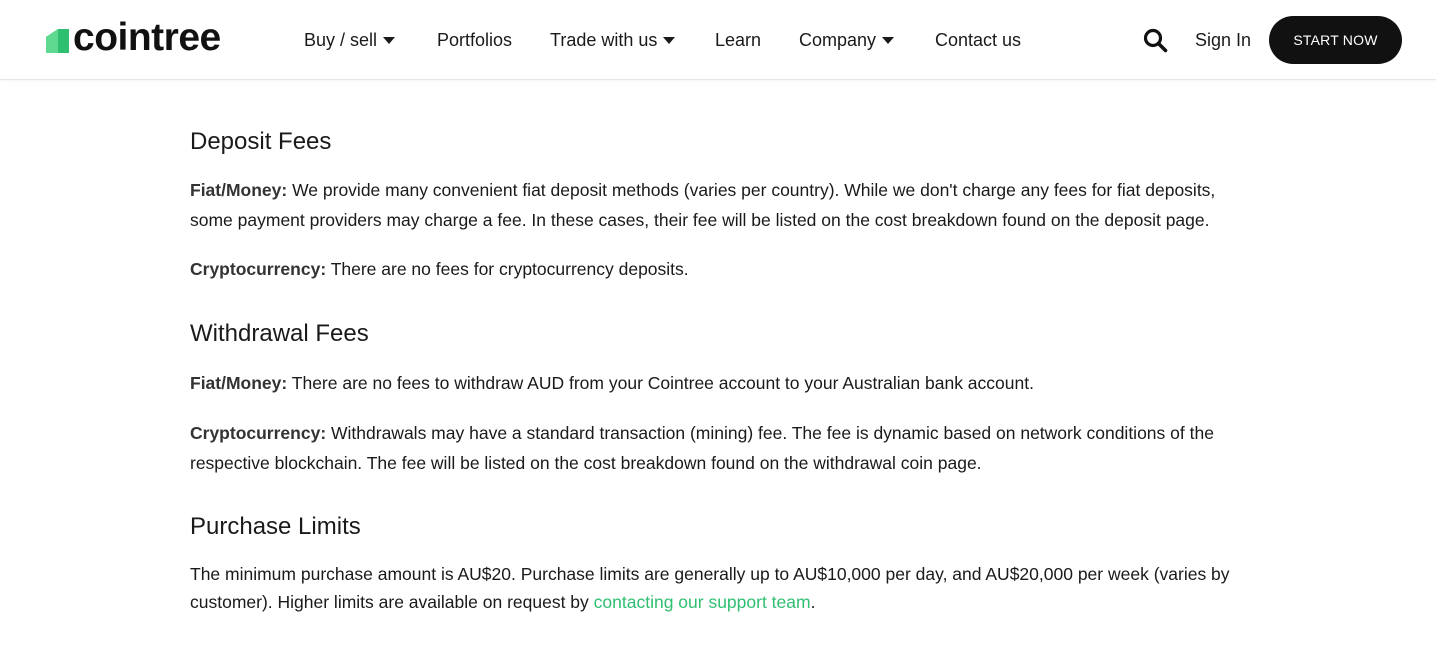  What do you see at coordinates (261, 141) in the screenshot?
I see `deposit-fees-heading: Deposit Fees` at bounding box center [261, 141].